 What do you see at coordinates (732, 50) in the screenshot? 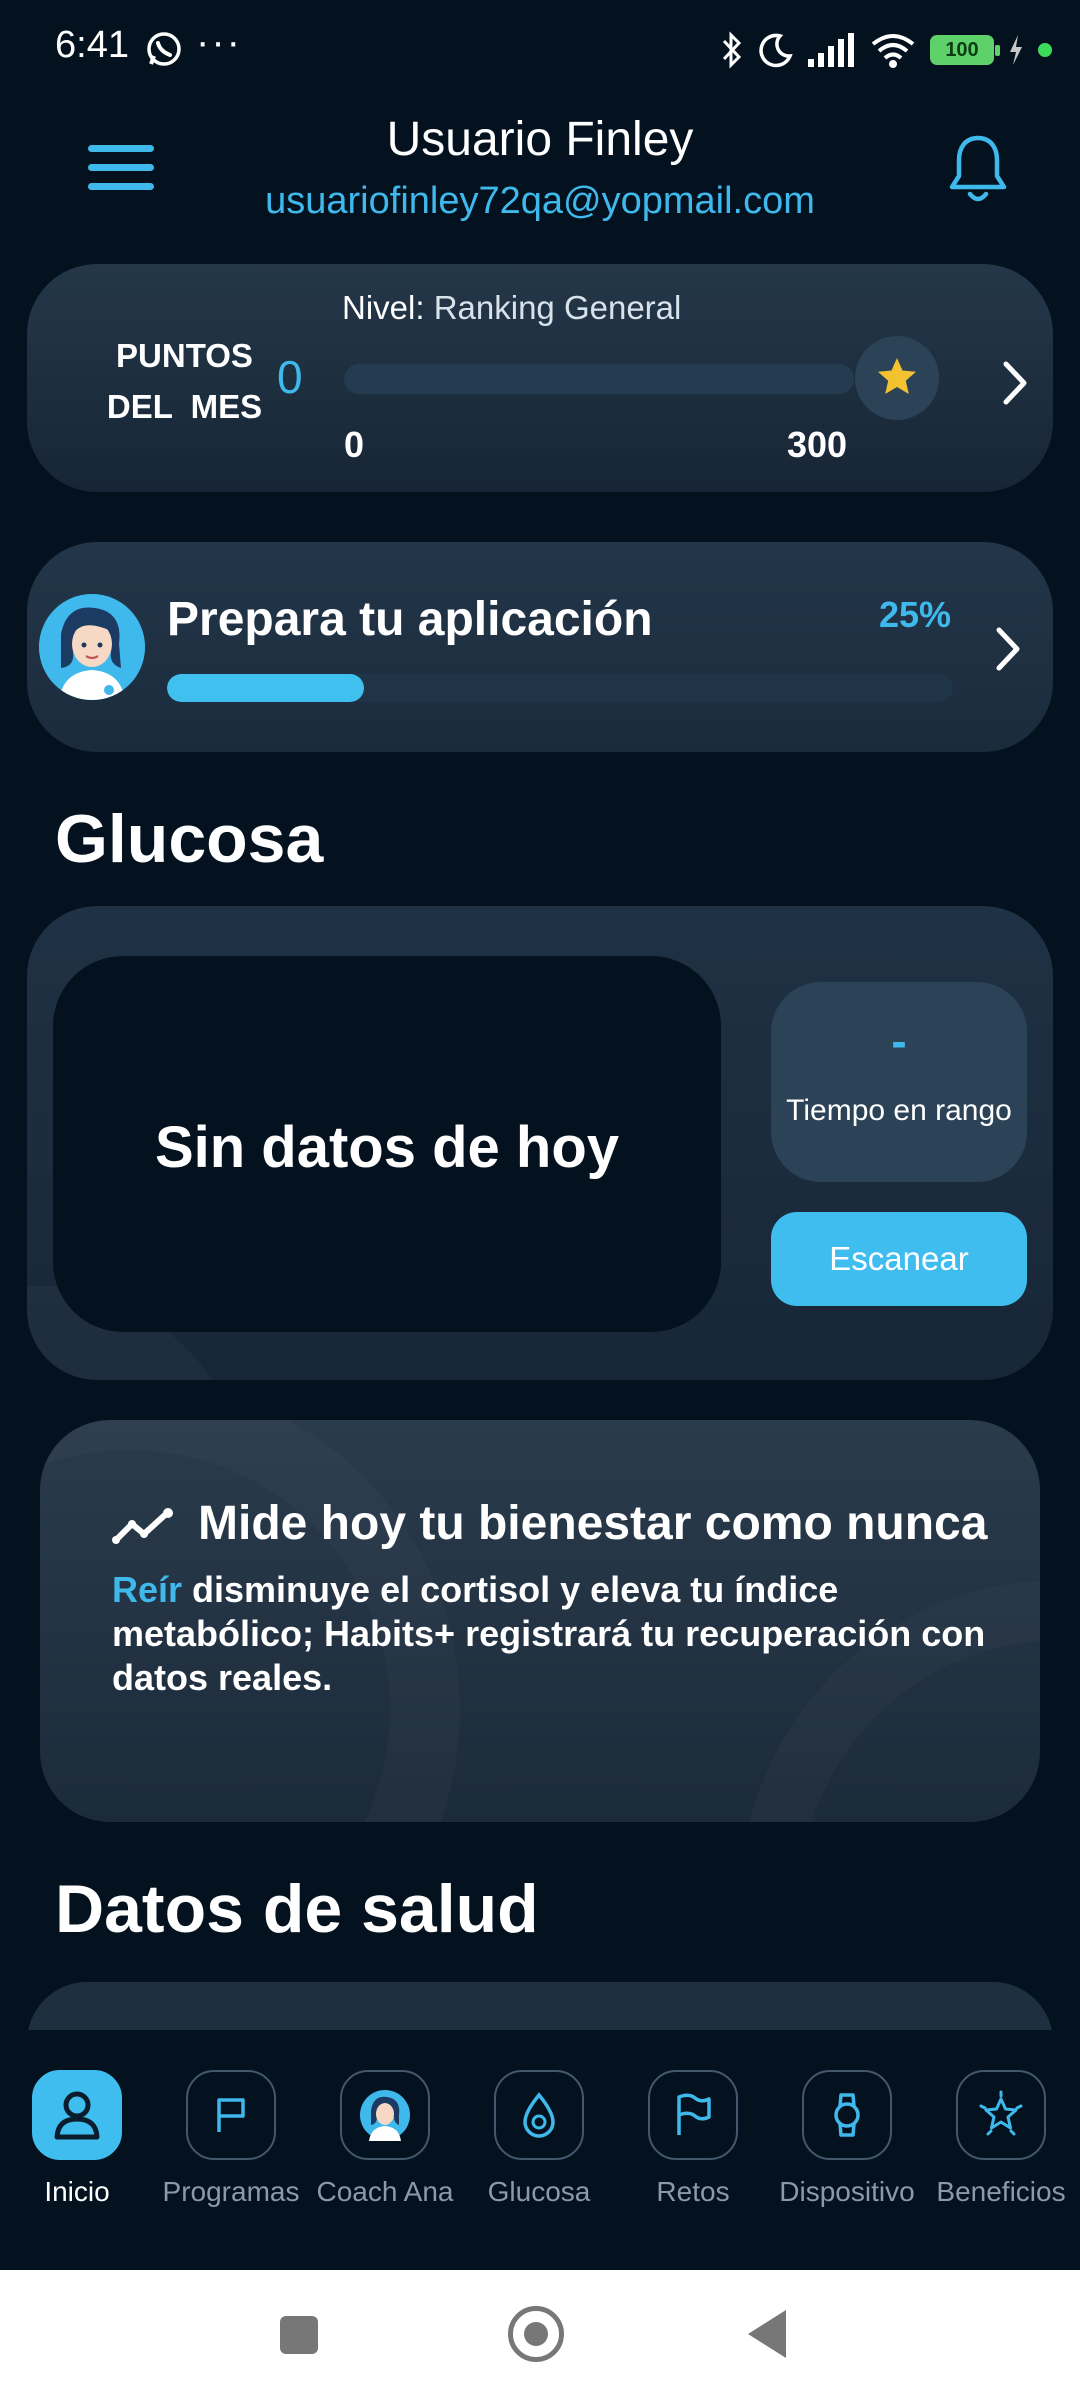
I see `bluetooth-icon` at bounding box center [732, 50].